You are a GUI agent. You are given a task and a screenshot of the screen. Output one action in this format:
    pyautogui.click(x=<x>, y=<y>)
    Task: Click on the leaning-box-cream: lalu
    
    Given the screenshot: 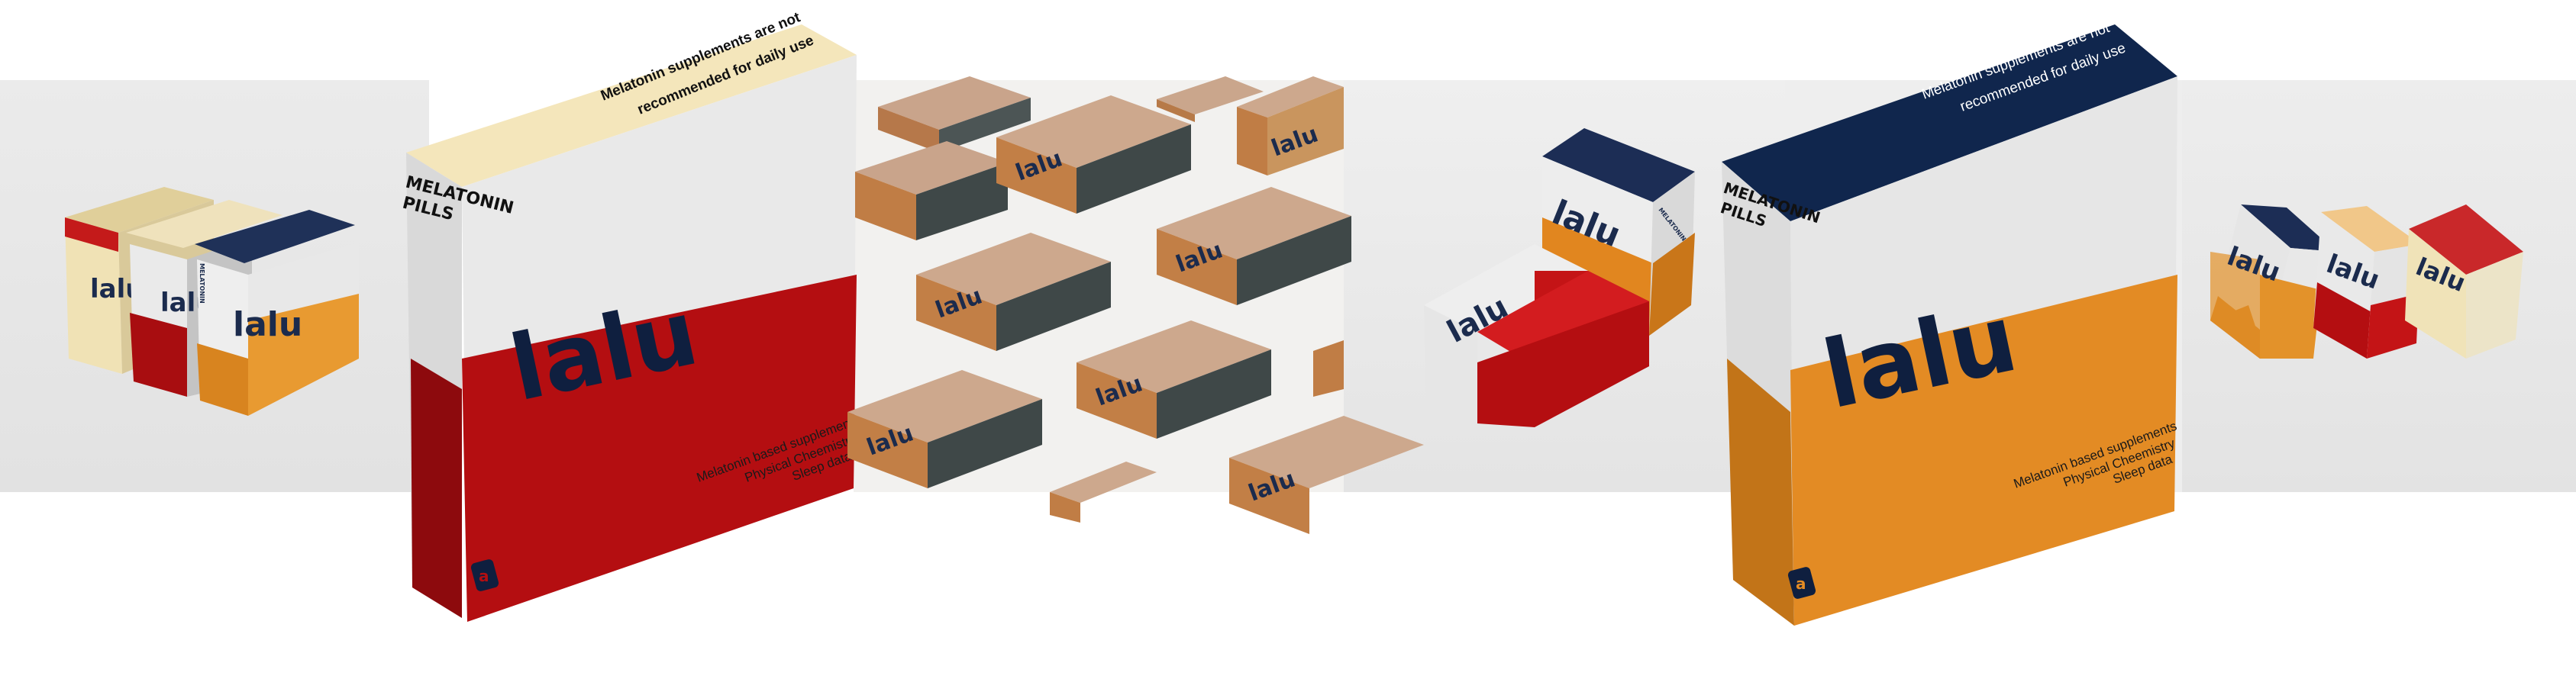 What is the action you would take?
    pyautogui.click(x=2464, y=281)
    